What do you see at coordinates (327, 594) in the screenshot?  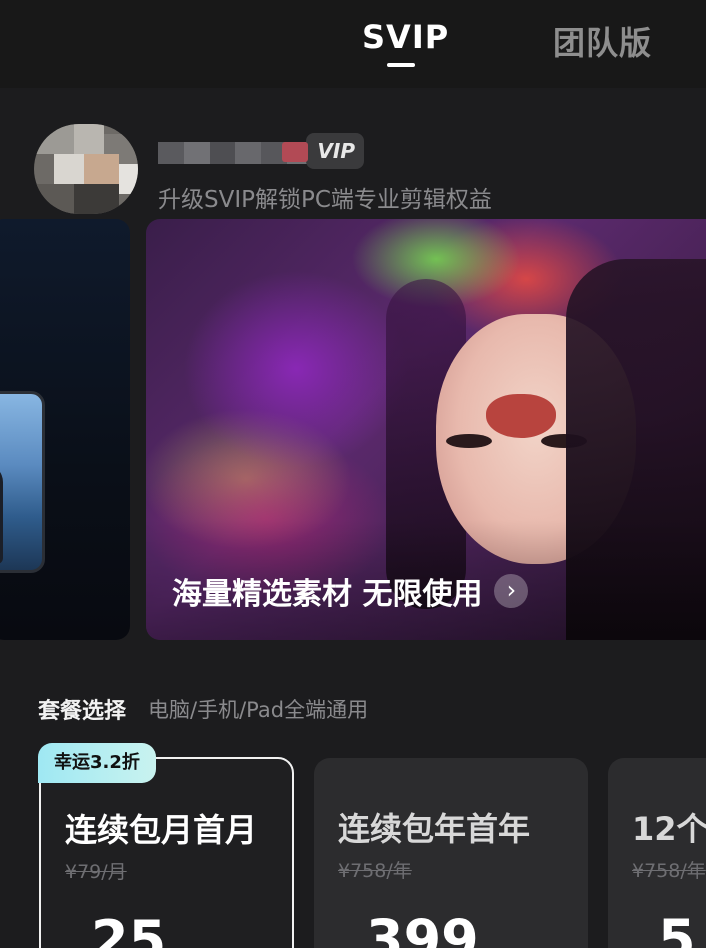 I see `banner-caption-text: 海量精选素材 无限使用` at bounding box center [327, 594].